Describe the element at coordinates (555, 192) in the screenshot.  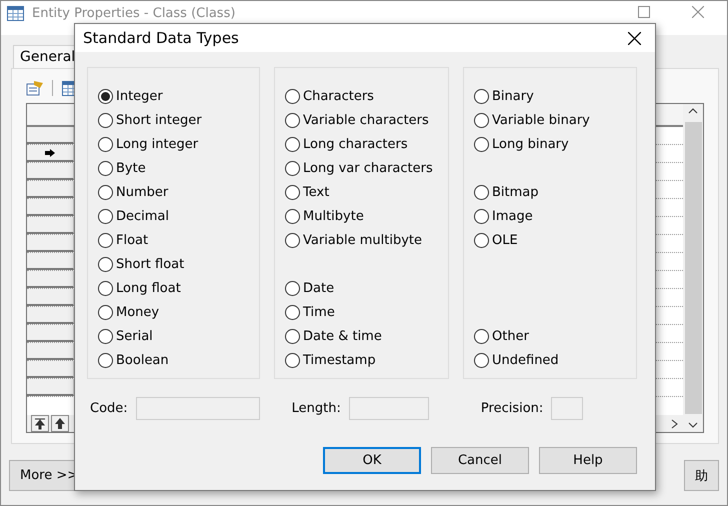
I see `radio-option: Bitmap` at that location.